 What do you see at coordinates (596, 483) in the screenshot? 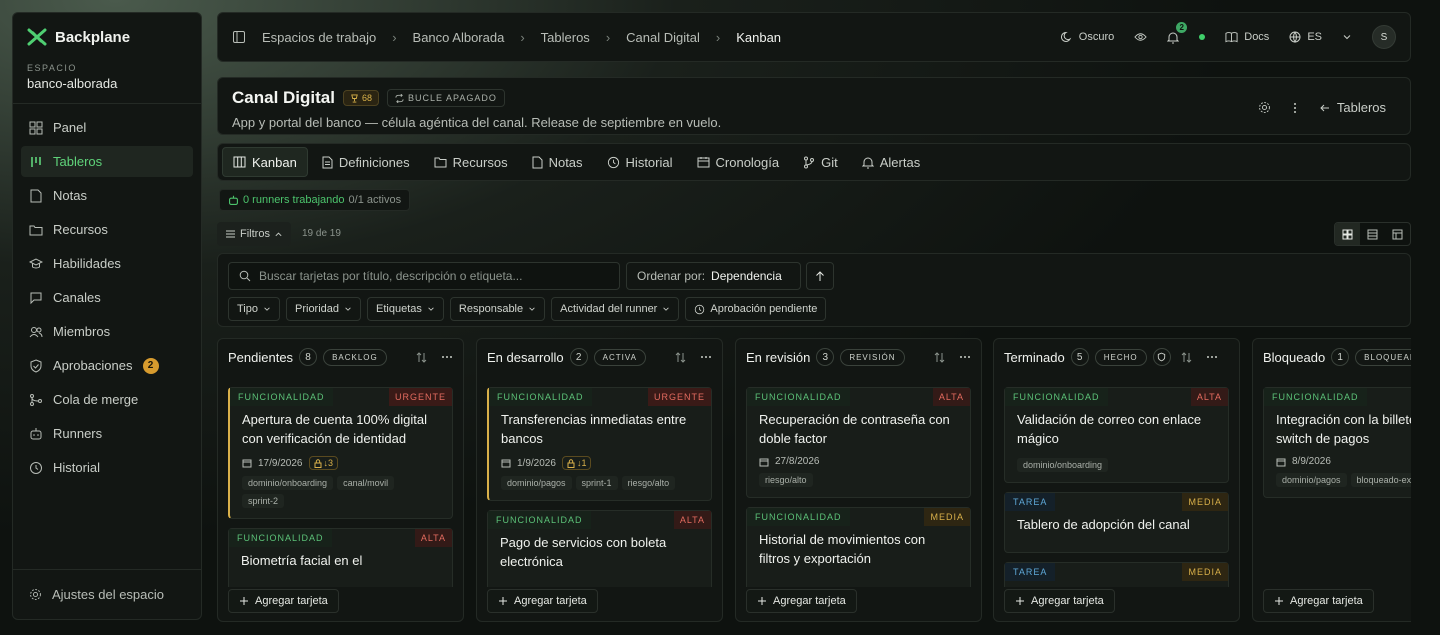
I see `card-tag: sprint-1` at bounding box center [596, 483].